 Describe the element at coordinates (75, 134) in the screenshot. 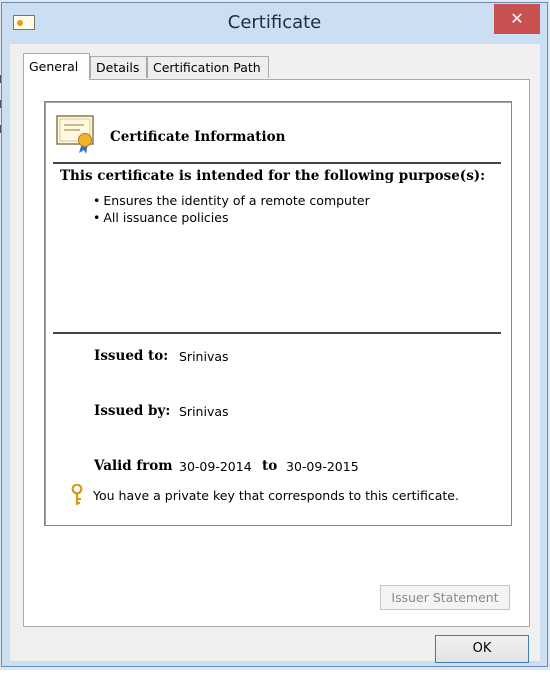

I see `certificate-icon` at that location.